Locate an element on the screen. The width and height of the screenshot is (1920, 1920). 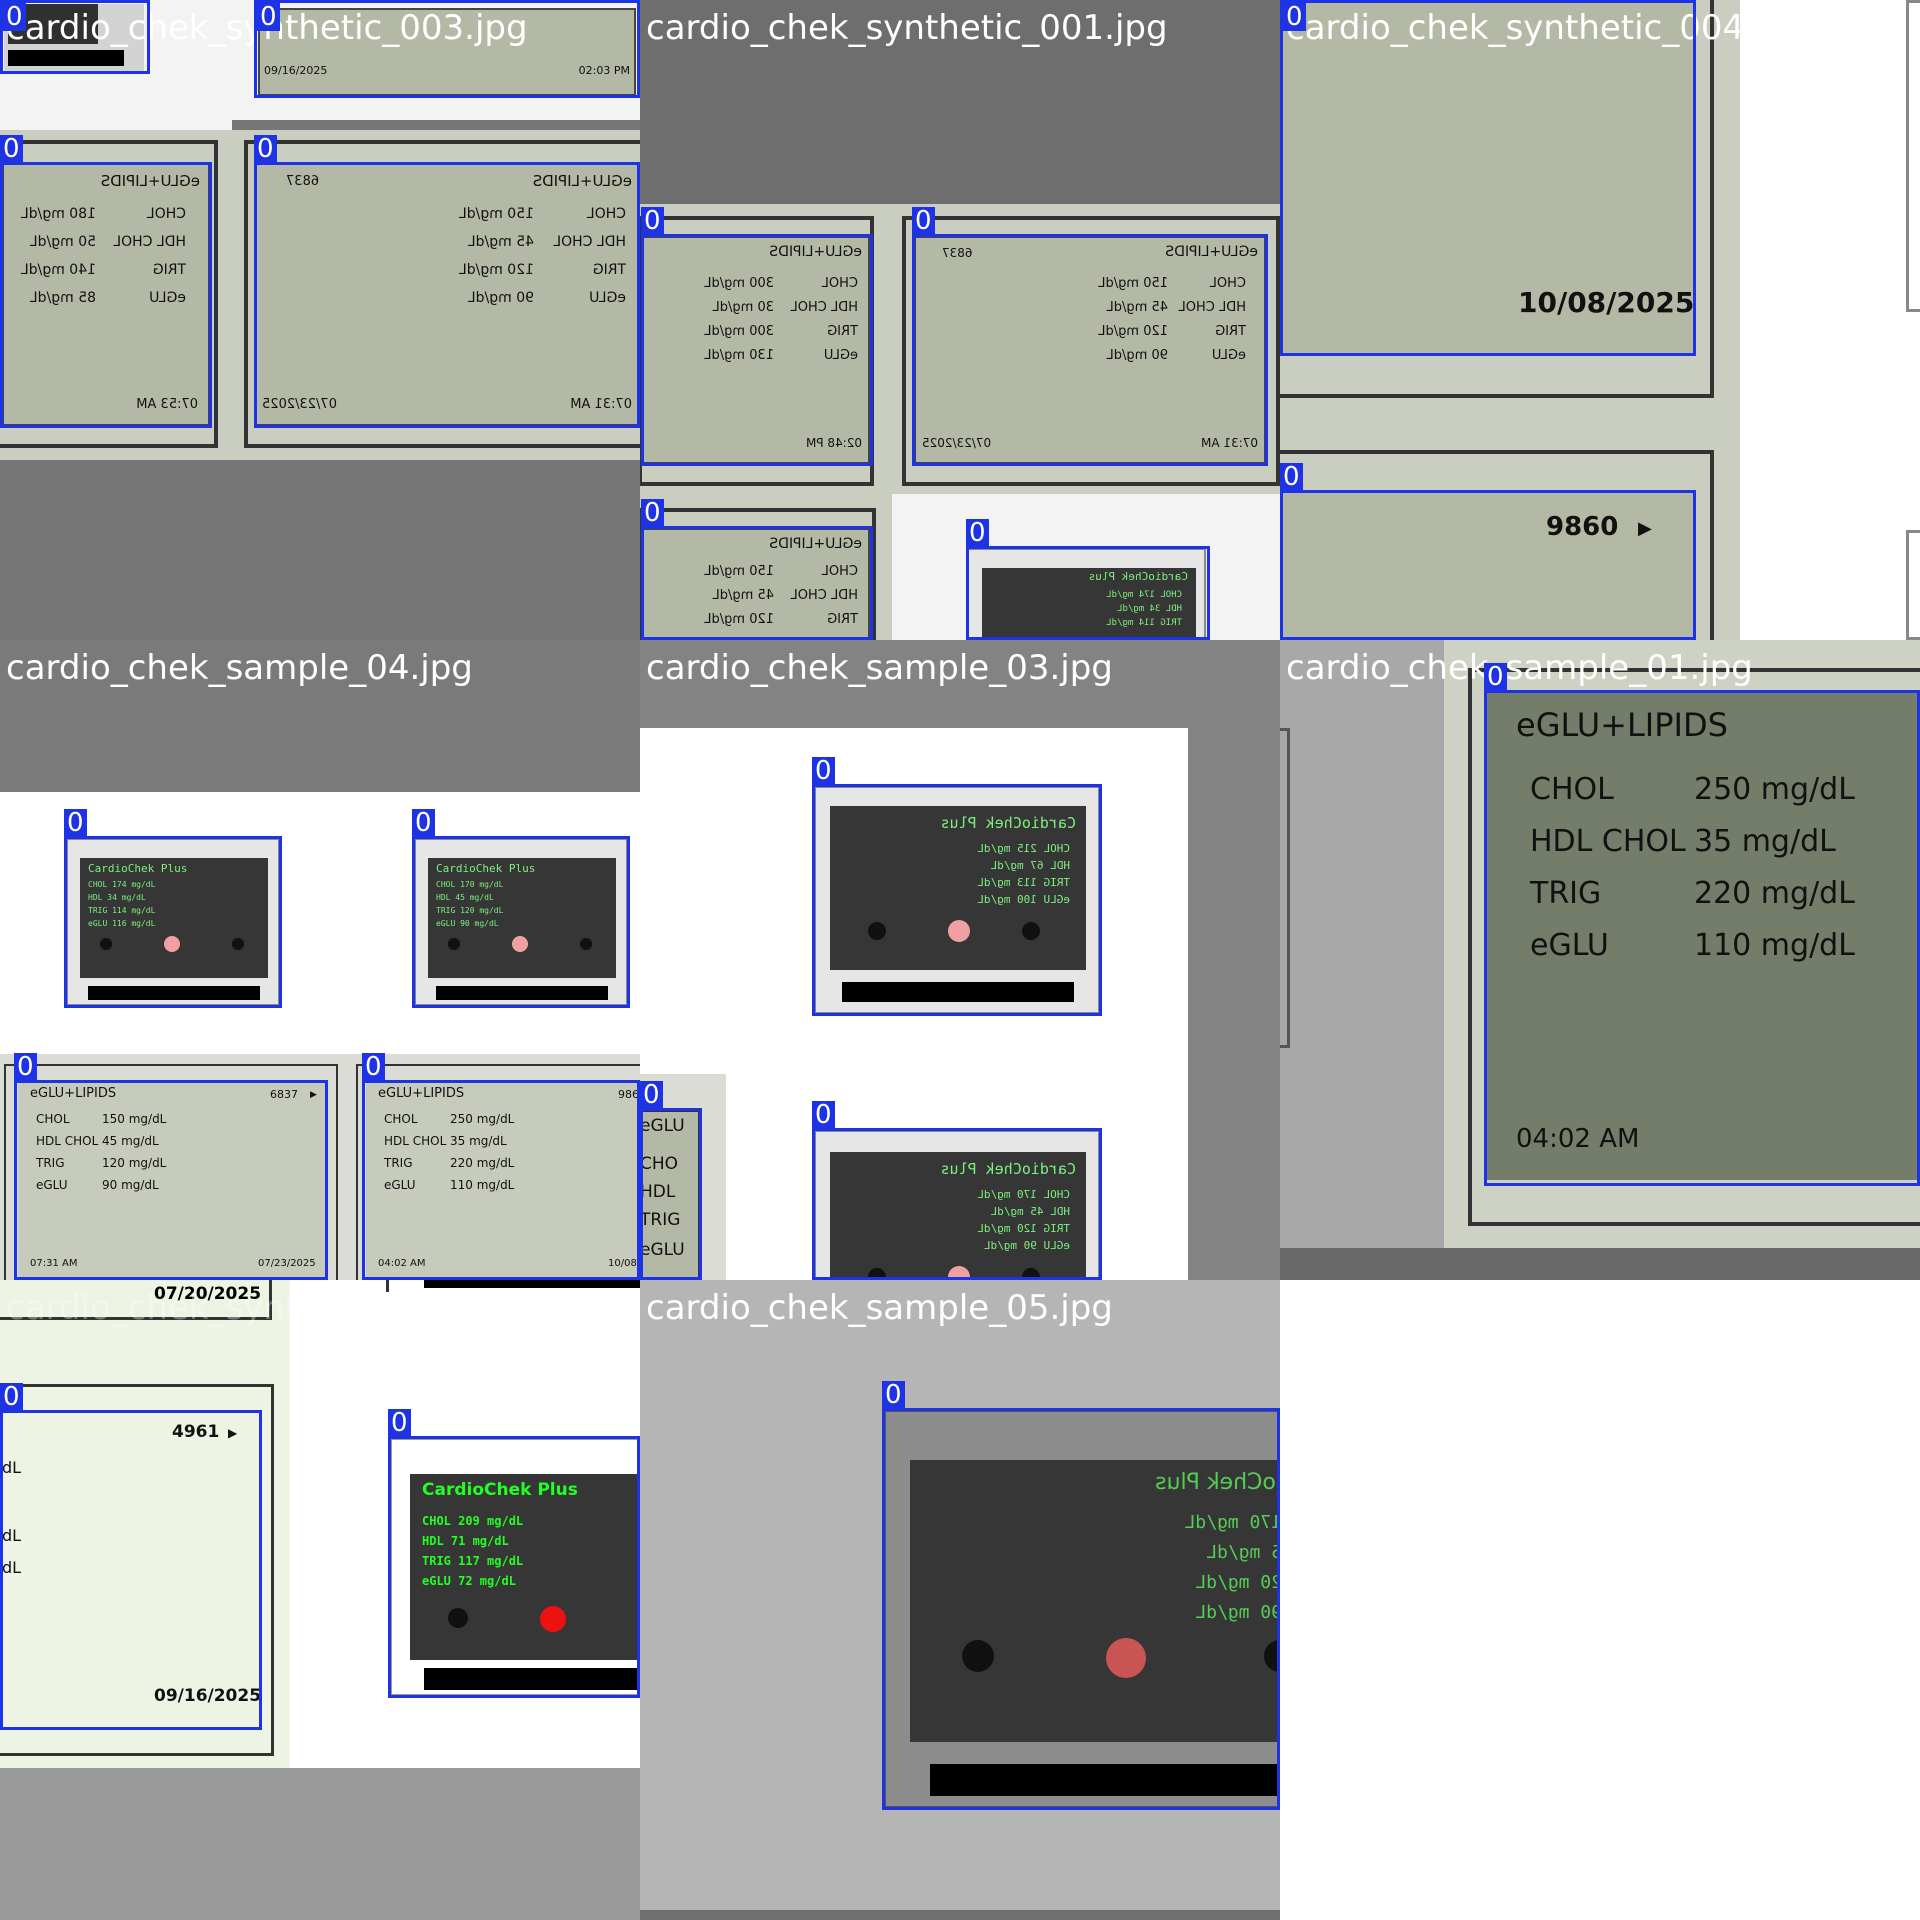
tile-title: cardio_chek_sample_04.jpg is located at coordinates (239, 668).